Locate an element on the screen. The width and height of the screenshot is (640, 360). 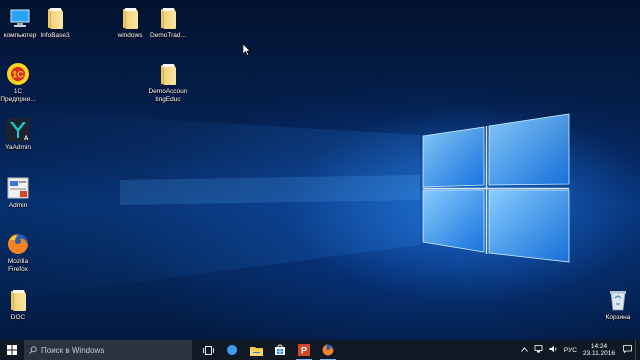
svg-text: A is located at coordinates (26, 139).